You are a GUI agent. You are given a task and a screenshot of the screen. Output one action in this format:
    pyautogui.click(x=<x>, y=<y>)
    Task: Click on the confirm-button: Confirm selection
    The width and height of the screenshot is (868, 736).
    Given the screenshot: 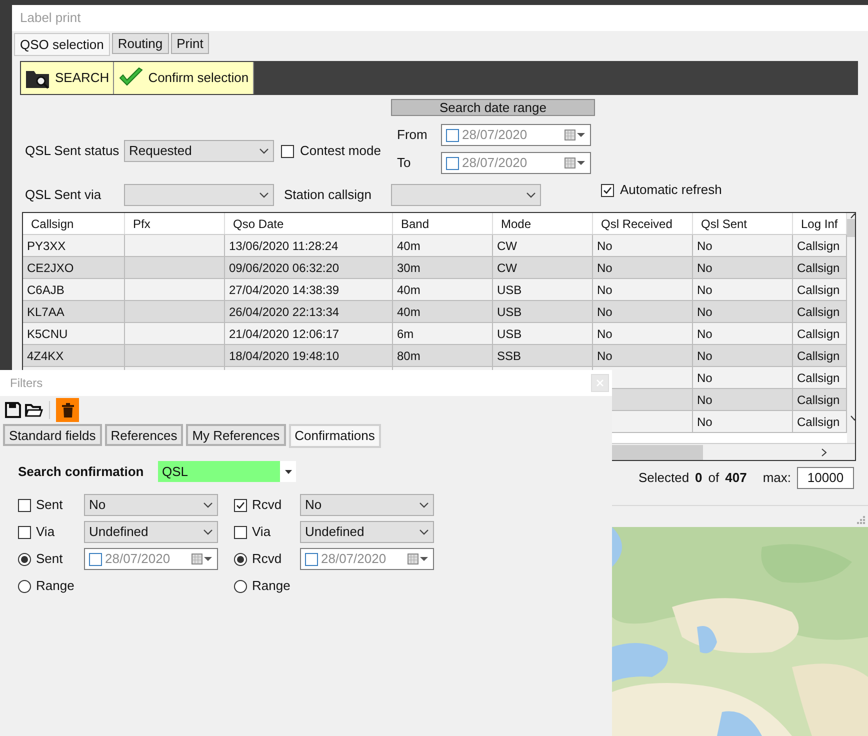 What is the action you would take?
    pyautogui.click(x=184, y=78)
    